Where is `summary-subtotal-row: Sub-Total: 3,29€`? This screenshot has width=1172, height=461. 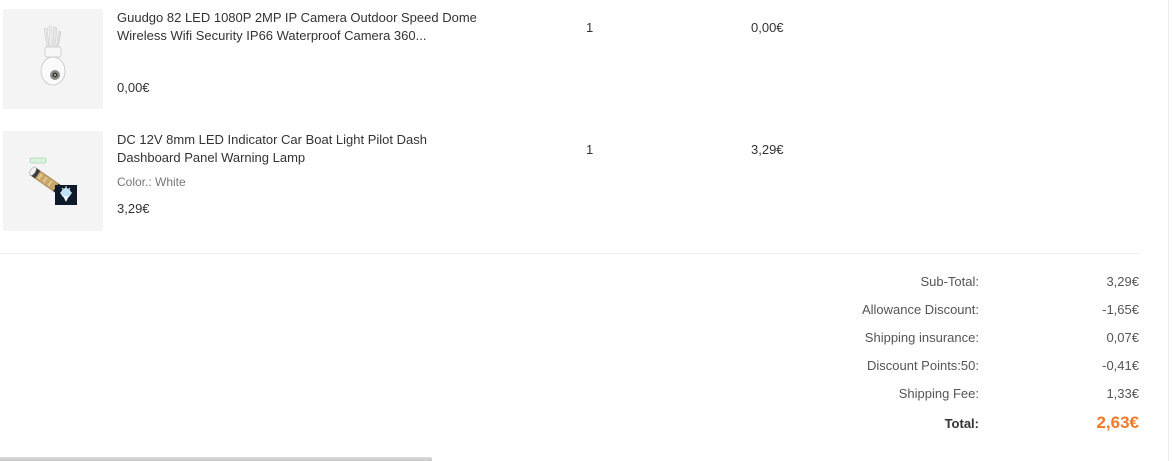
summary-subtotal-row: Sub-Total: 3,29€ is located at coordinates (949, 285).